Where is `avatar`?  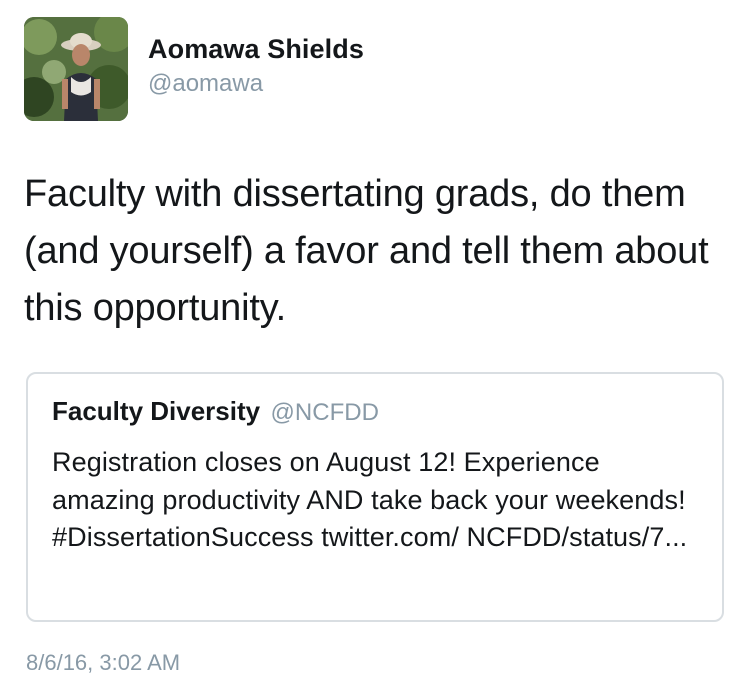 avatar is located at coordinates (76, 69).